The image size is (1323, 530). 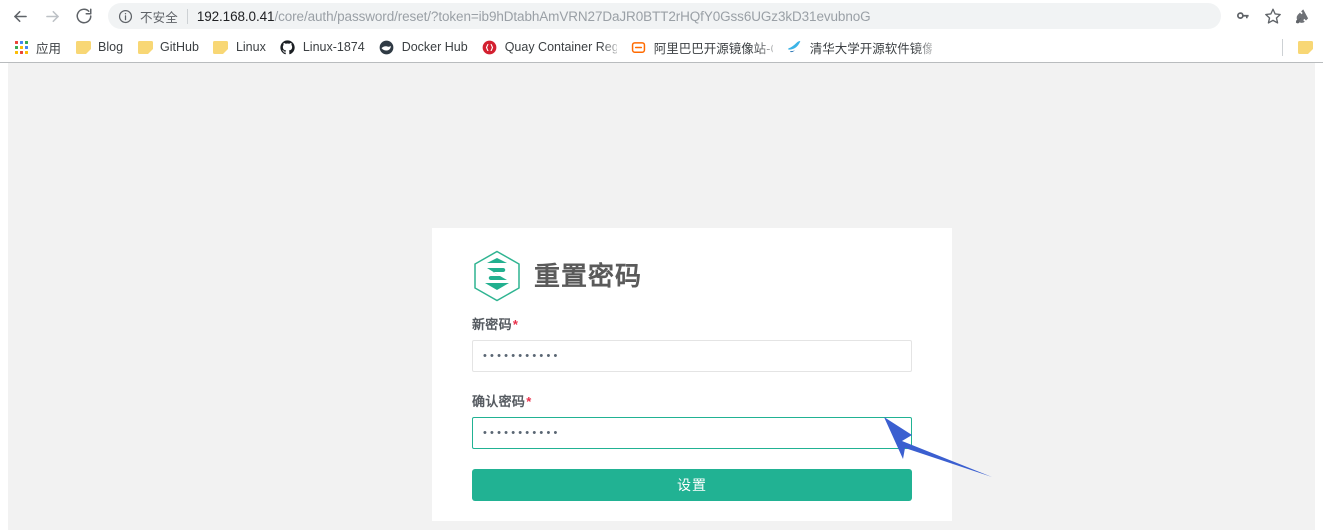 I want to click on github-icon, so click(x=288, y=47).